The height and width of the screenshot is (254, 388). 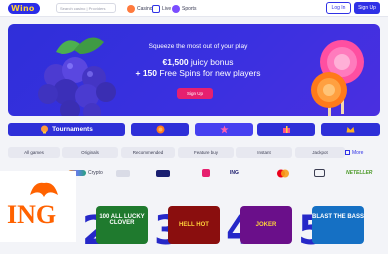 I want to click on game-tile-2: HELL HOT, so click(x=194, y=225).